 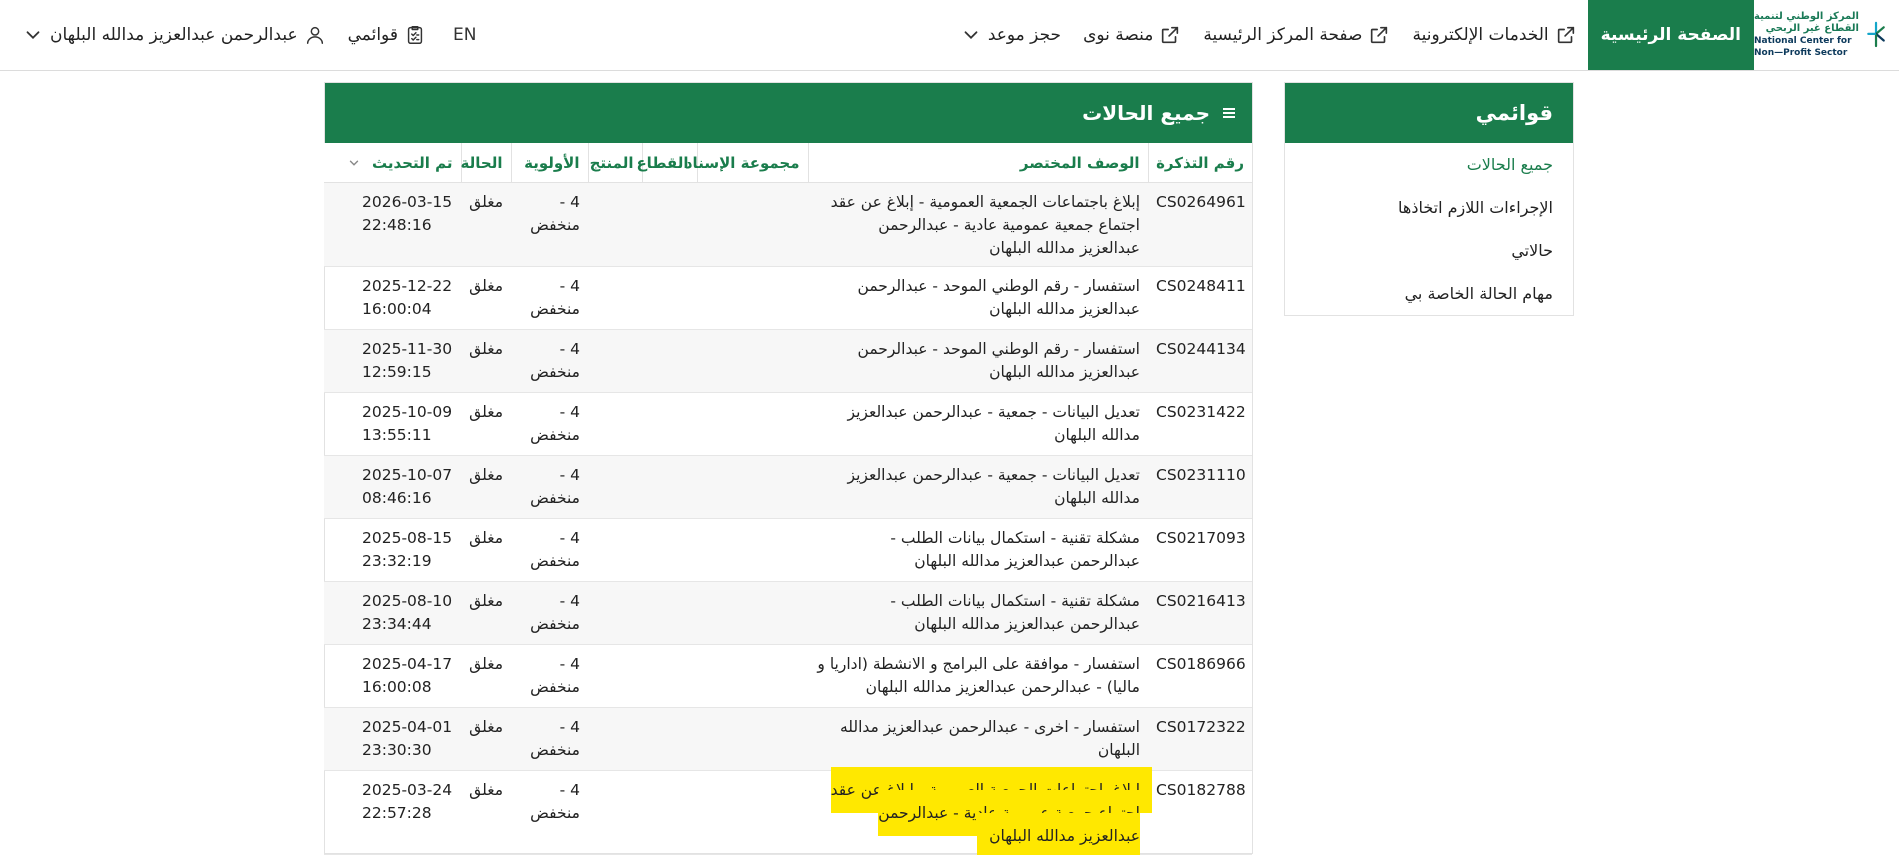 I want to click on ticket-number: CS0231110, so click(x=1200, y=487).